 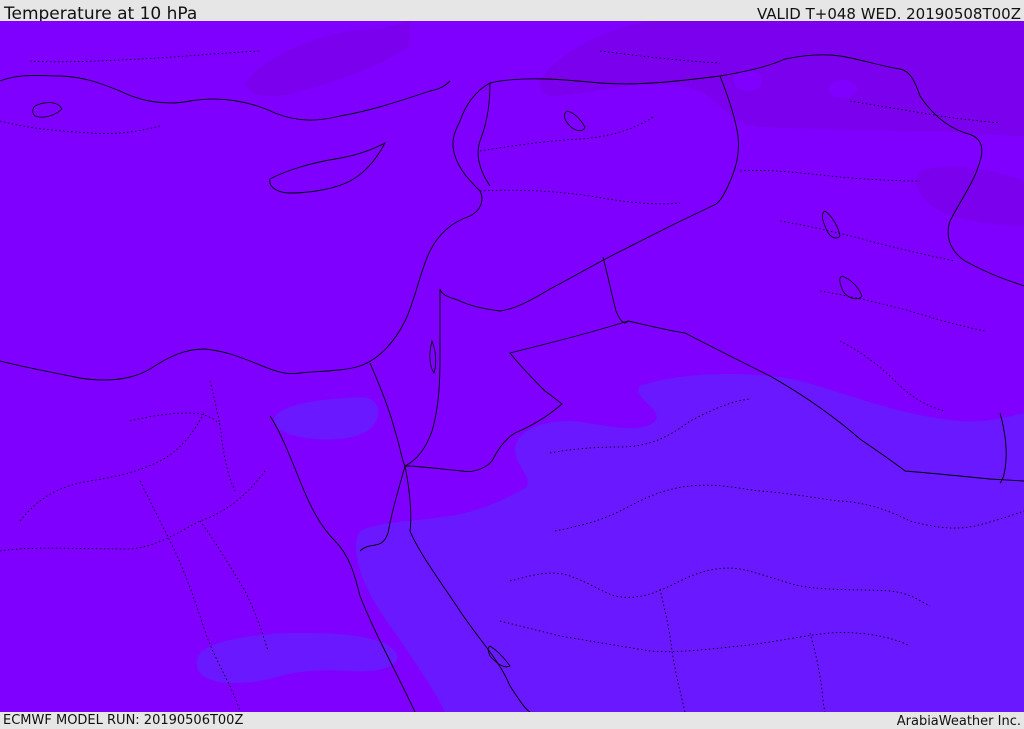 What do you see at coordinates (123, 720) in the screenshot?
I see `model-run-label: ECMWF MODEL RUN: 20190506T00Z` at bounding box center [123, 720].